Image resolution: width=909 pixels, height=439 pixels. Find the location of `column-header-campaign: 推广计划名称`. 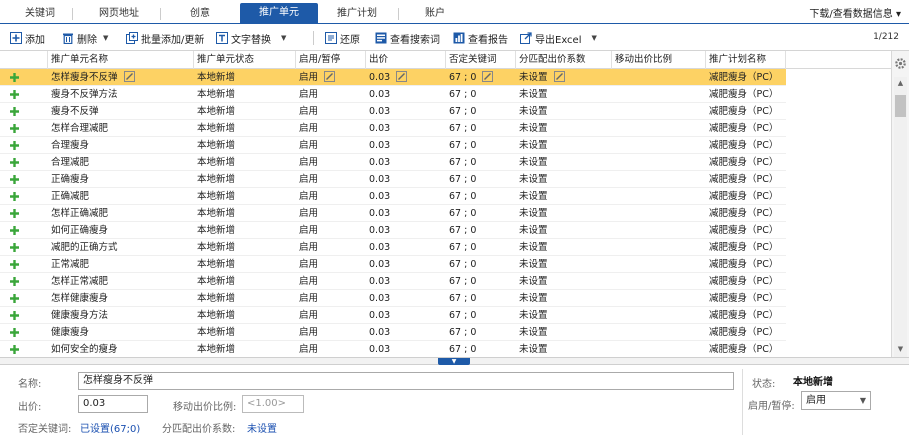

column-header-campaign: 推广计划名称 is located at coordinates (746, 60).